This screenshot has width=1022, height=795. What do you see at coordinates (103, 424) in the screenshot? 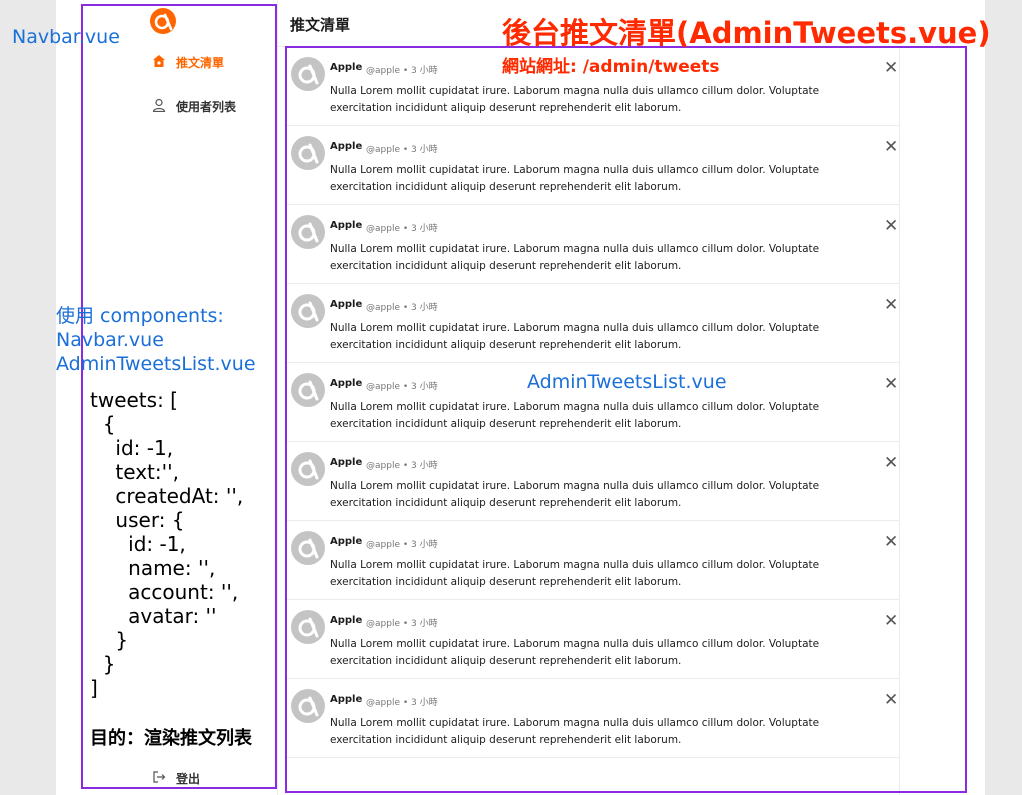
I see `code-line: {` at bounding box center [103, 424].